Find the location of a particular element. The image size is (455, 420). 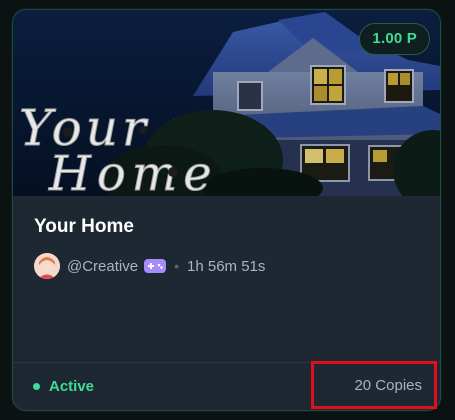

status-indicator: Active is located at coordinates (63, 386).